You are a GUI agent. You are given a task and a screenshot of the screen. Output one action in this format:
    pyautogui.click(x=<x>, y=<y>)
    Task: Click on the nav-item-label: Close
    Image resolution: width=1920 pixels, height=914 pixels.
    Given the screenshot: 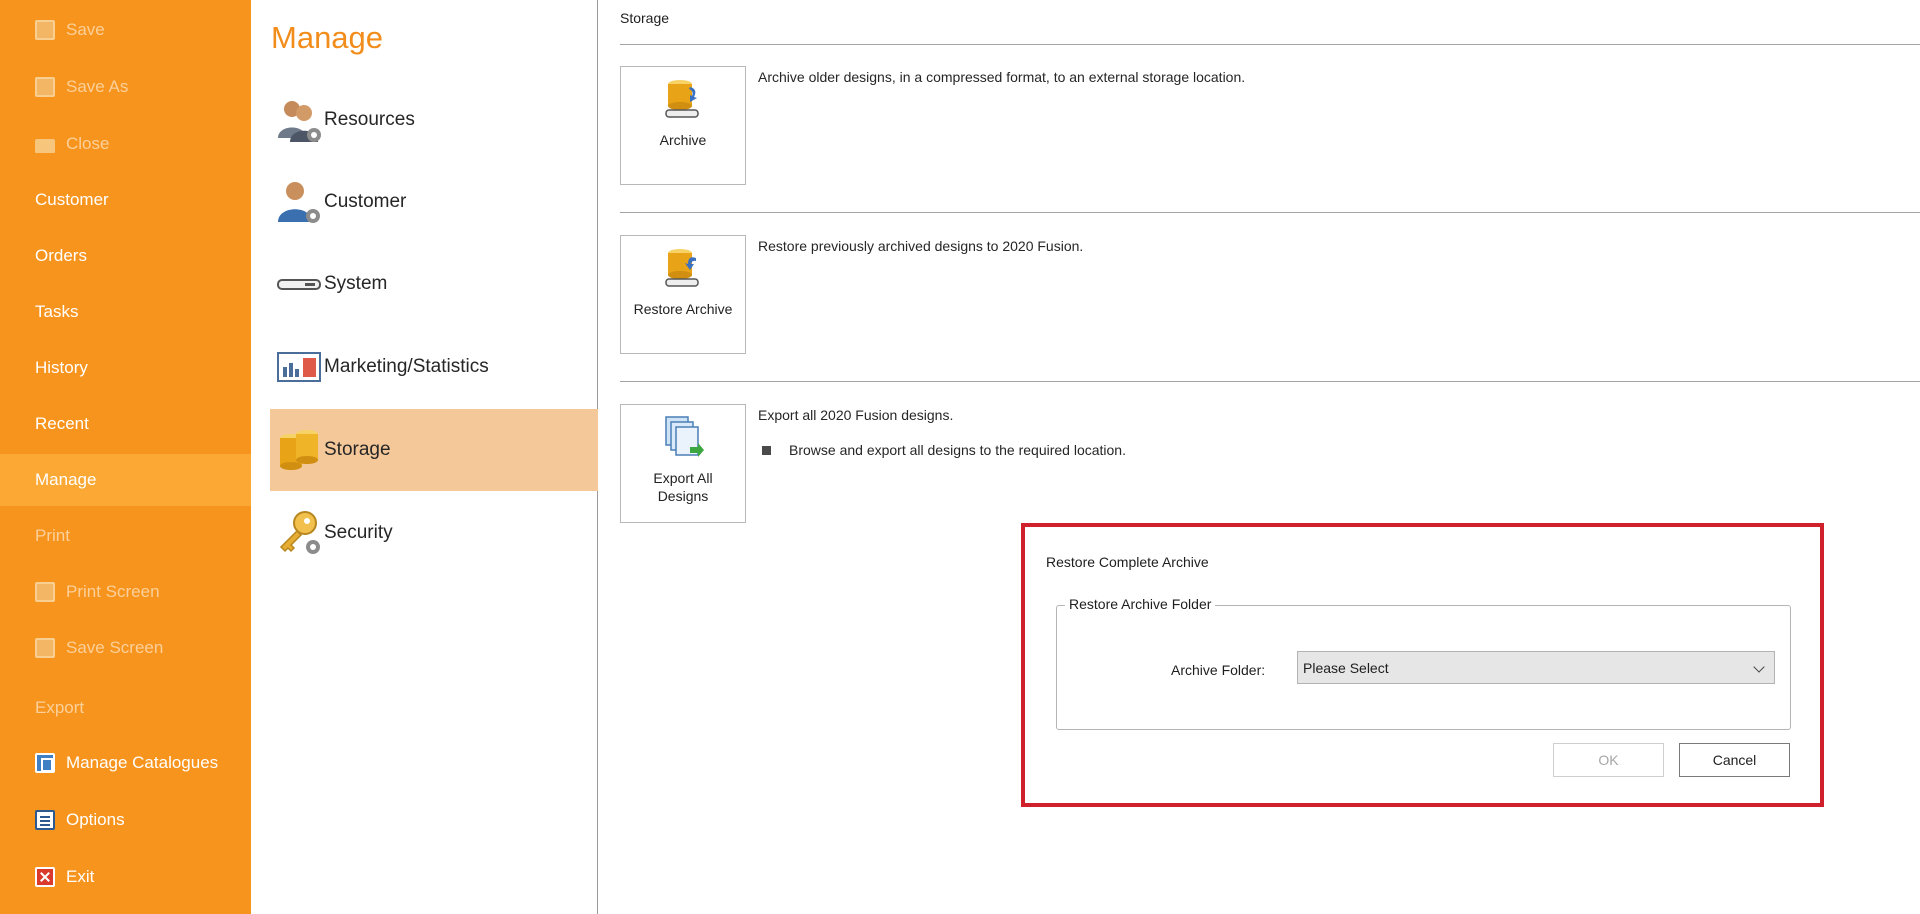 What is the action you would take?
    pyautogui.click(x=88, y=143)
    